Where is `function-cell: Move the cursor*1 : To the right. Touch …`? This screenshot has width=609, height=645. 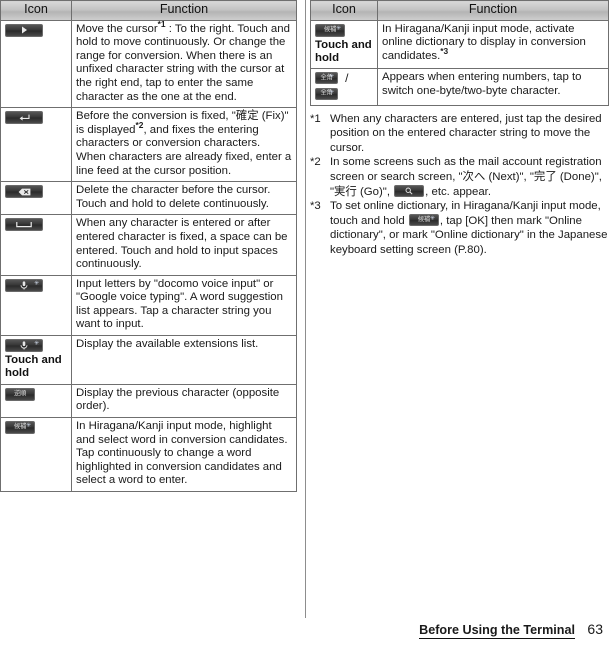 function-cell: Move the cursor*1 : To the right. Touch … is located at coordinates (184, 63).